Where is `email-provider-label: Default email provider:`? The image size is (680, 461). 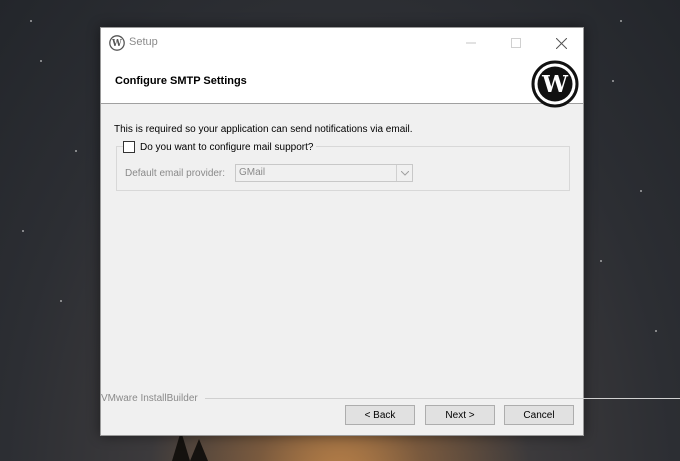 email-provider-label: Default email provider: is located at coordinates (175, 173).